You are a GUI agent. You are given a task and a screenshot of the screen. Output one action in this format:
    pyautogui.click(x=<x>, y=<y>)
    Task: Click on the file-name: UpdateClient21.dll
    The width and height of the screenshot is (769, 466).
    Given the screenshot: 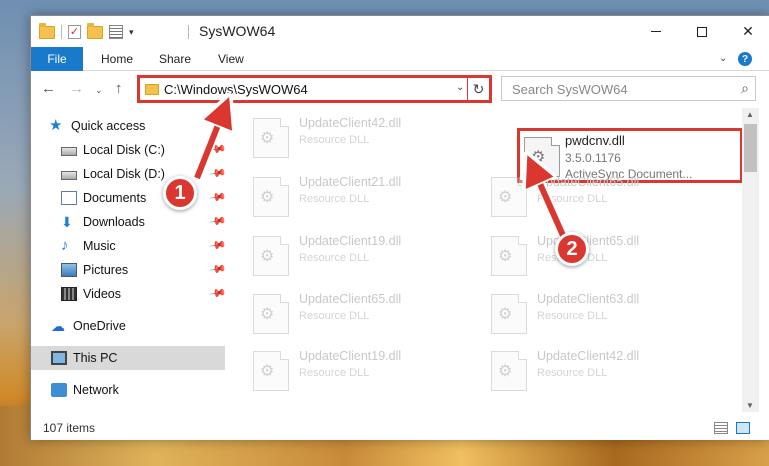 What is the action you would take?
    pyautogui.click(x=350, y=182)
    